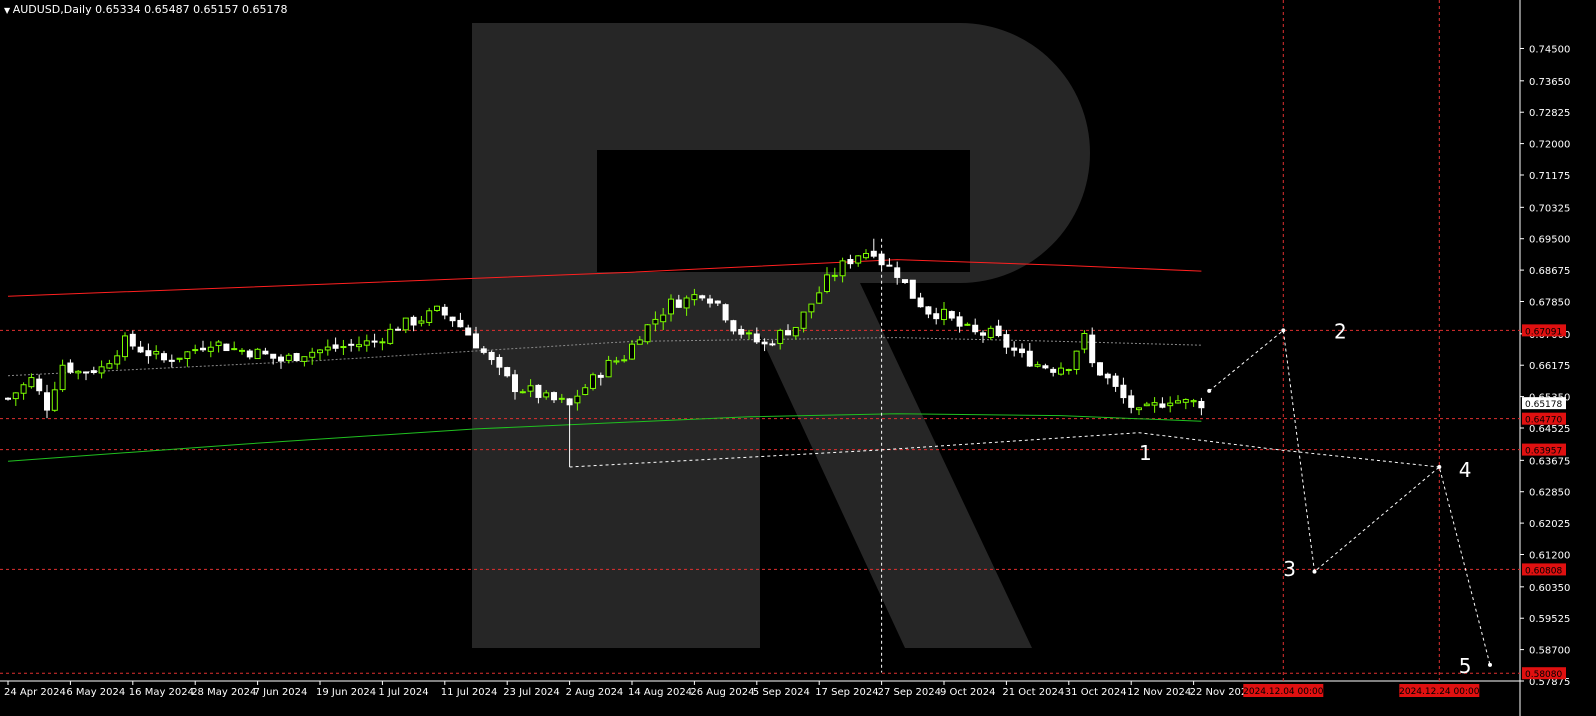  What do you see at coordinates (1349, 497) in the screenshot?
I see `forecast-path` at bounding box center [1349, 497].